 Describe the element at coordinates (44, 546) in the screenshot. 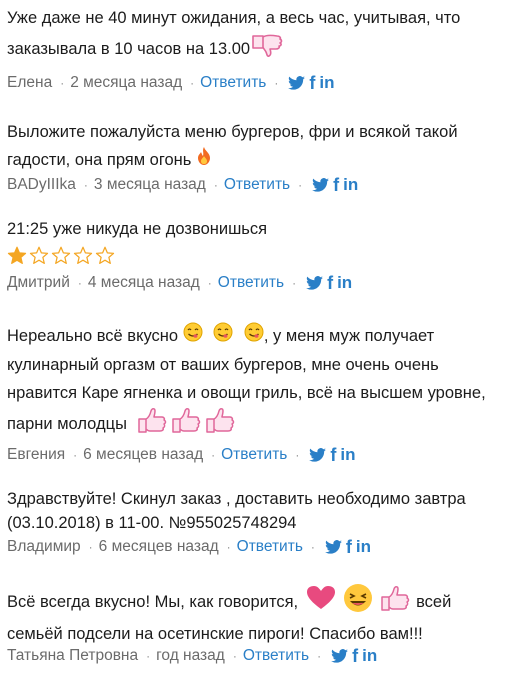

I see `comment-author: Владимир` at that location.